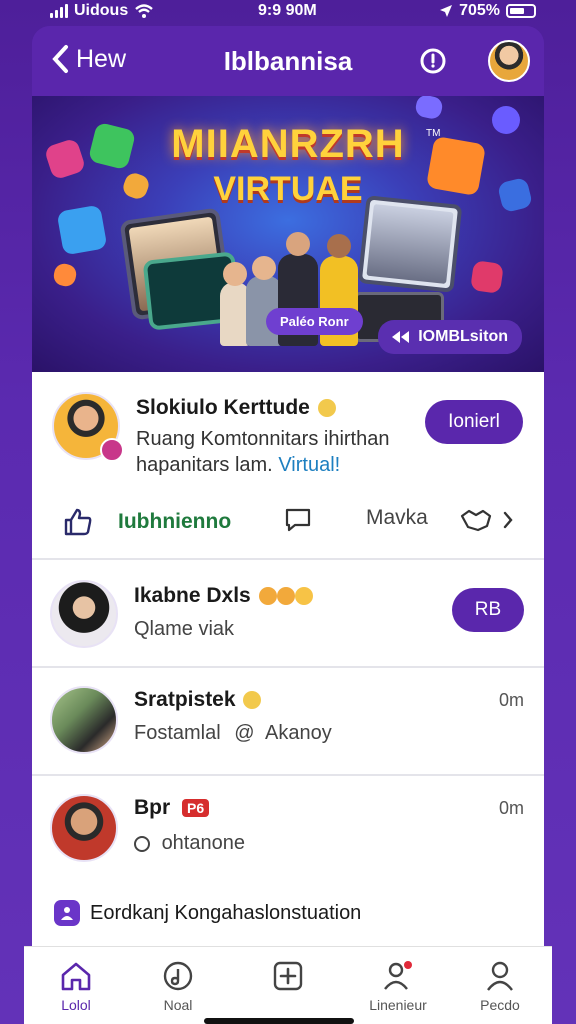  I want to click on sparkle-icon, so click(326, 408).